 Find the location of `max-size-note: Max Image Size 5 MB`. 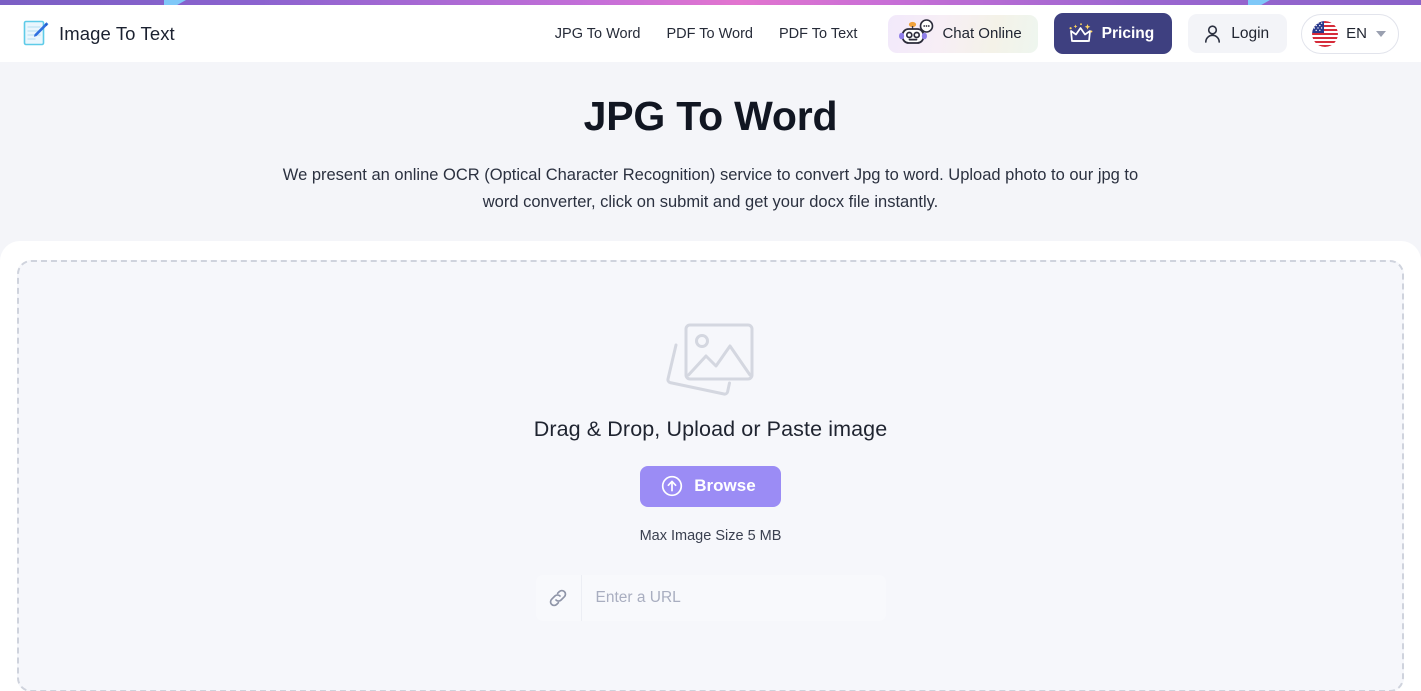

max-size-note: Max Image Size 5 MB is located at coordinates (710, 535).